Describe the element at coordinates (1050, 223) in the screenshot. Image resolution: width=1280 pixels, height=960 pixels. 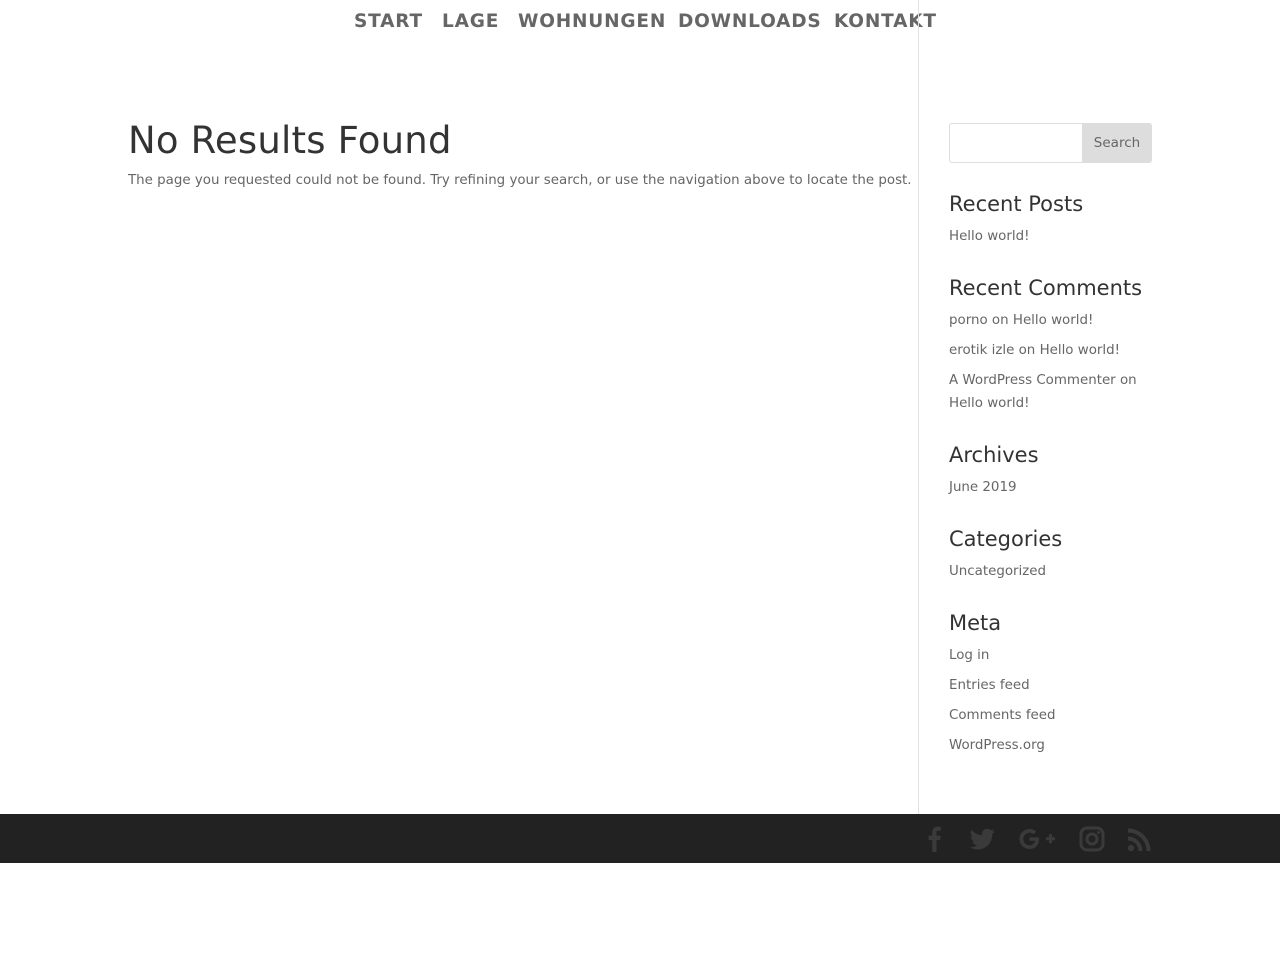
I see `widget-recent-posts: Recent Posts Hello world!` at that location.